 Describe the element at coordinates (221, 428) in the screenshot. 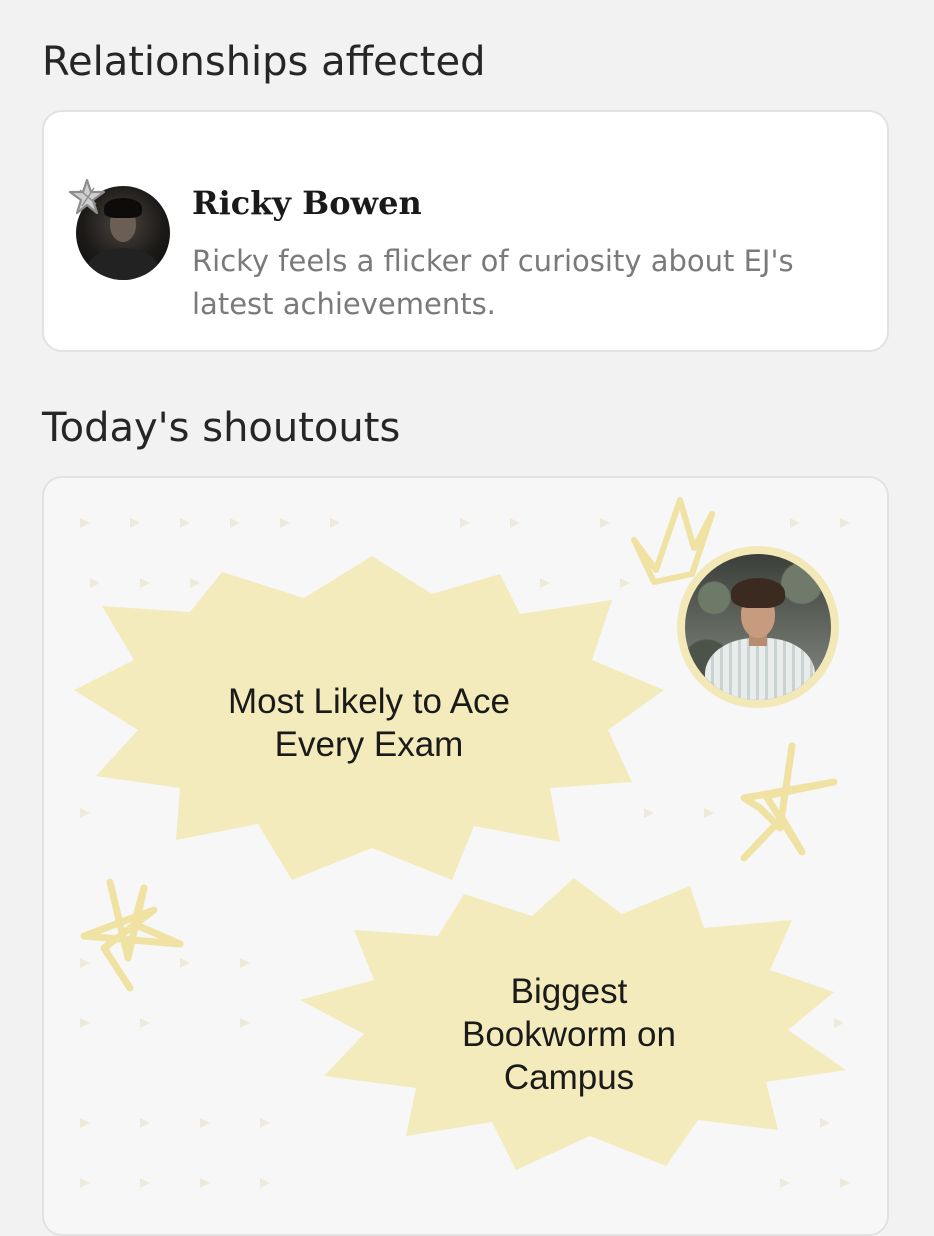

I see `shoutouts-title: Today's shoutouts` at that location.